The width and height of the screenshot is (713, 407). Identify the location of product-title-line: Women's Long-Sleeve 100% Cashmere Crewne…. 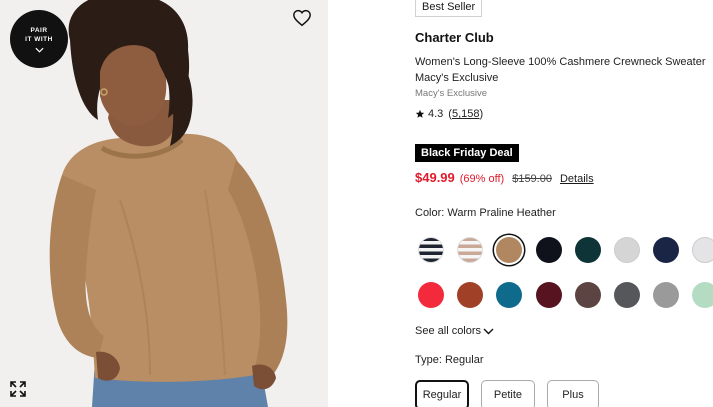
(560, 62).